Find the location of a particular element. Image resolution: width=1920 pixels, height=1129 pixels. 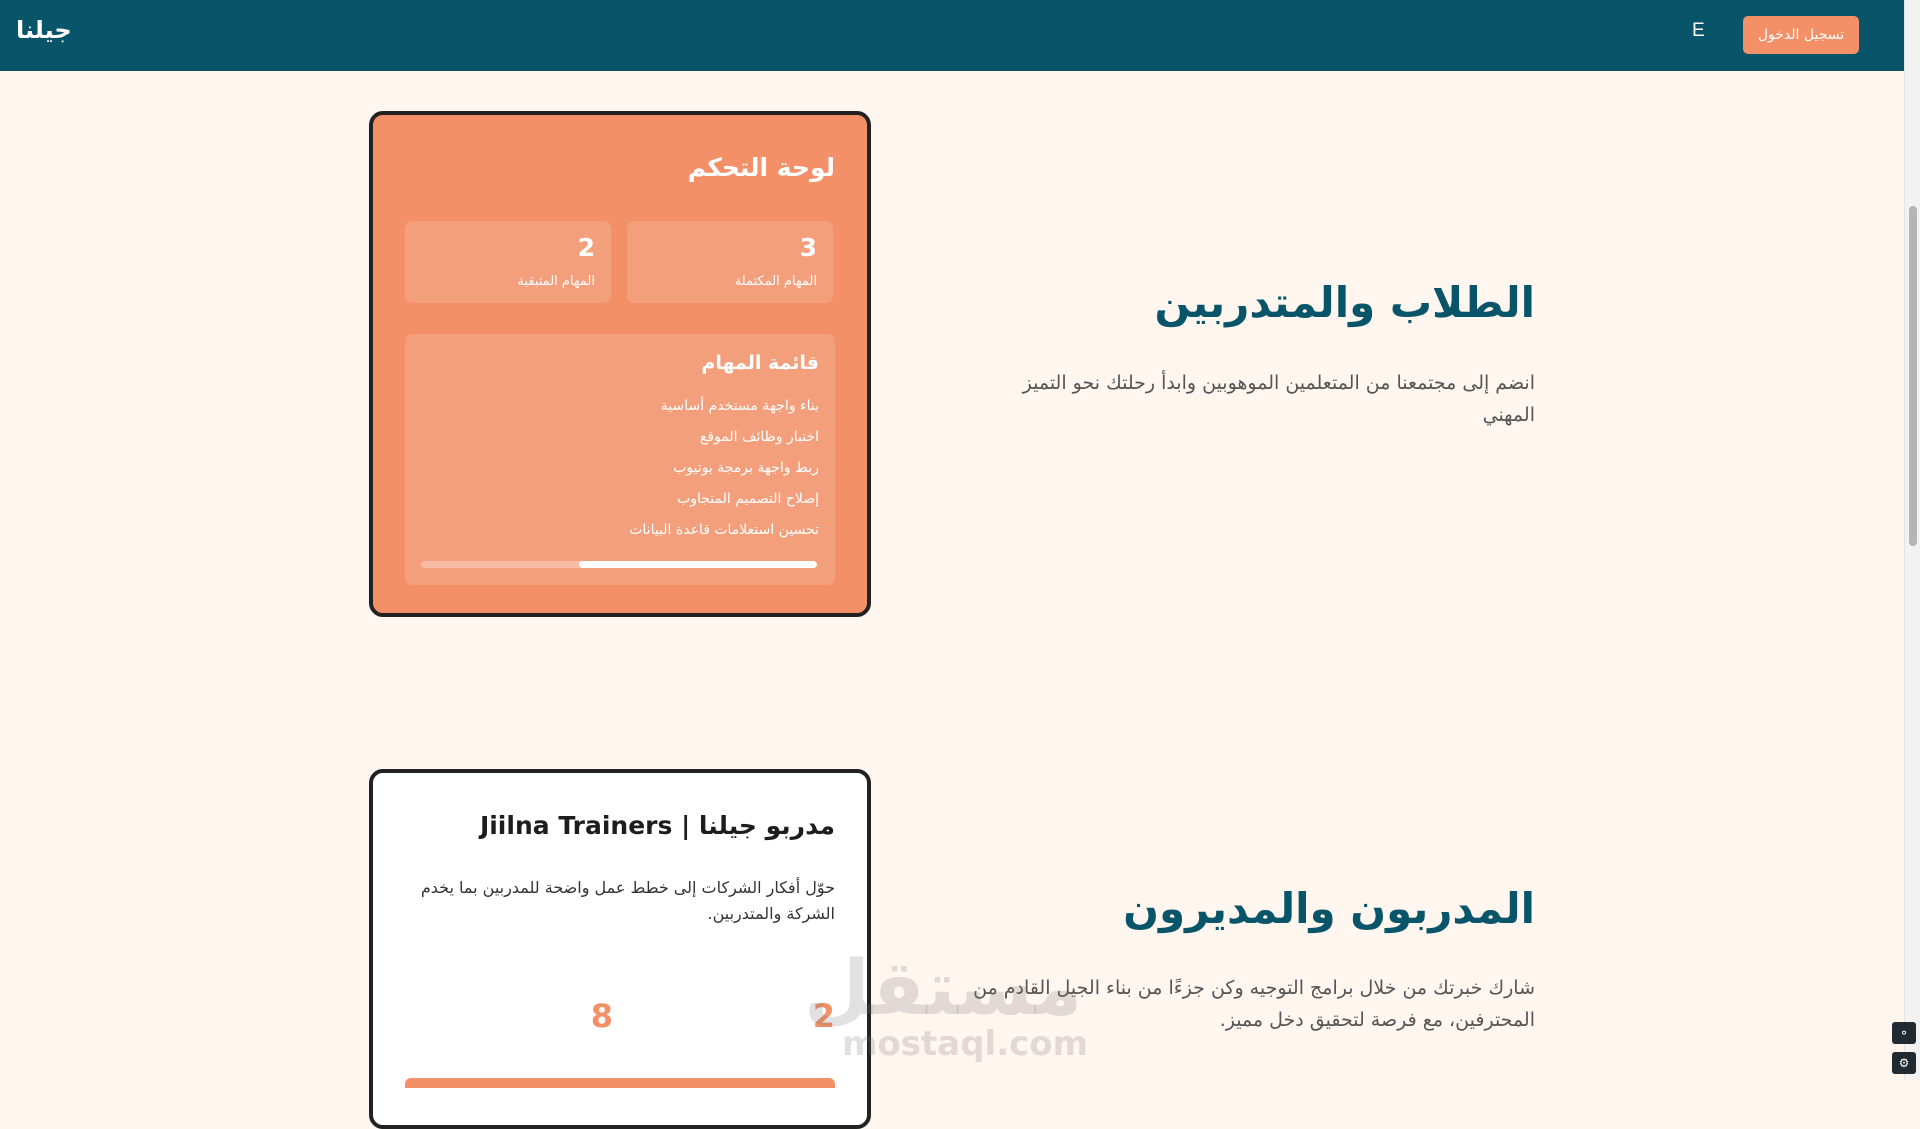

task-progress-bar is located at coordinates (619, 564).